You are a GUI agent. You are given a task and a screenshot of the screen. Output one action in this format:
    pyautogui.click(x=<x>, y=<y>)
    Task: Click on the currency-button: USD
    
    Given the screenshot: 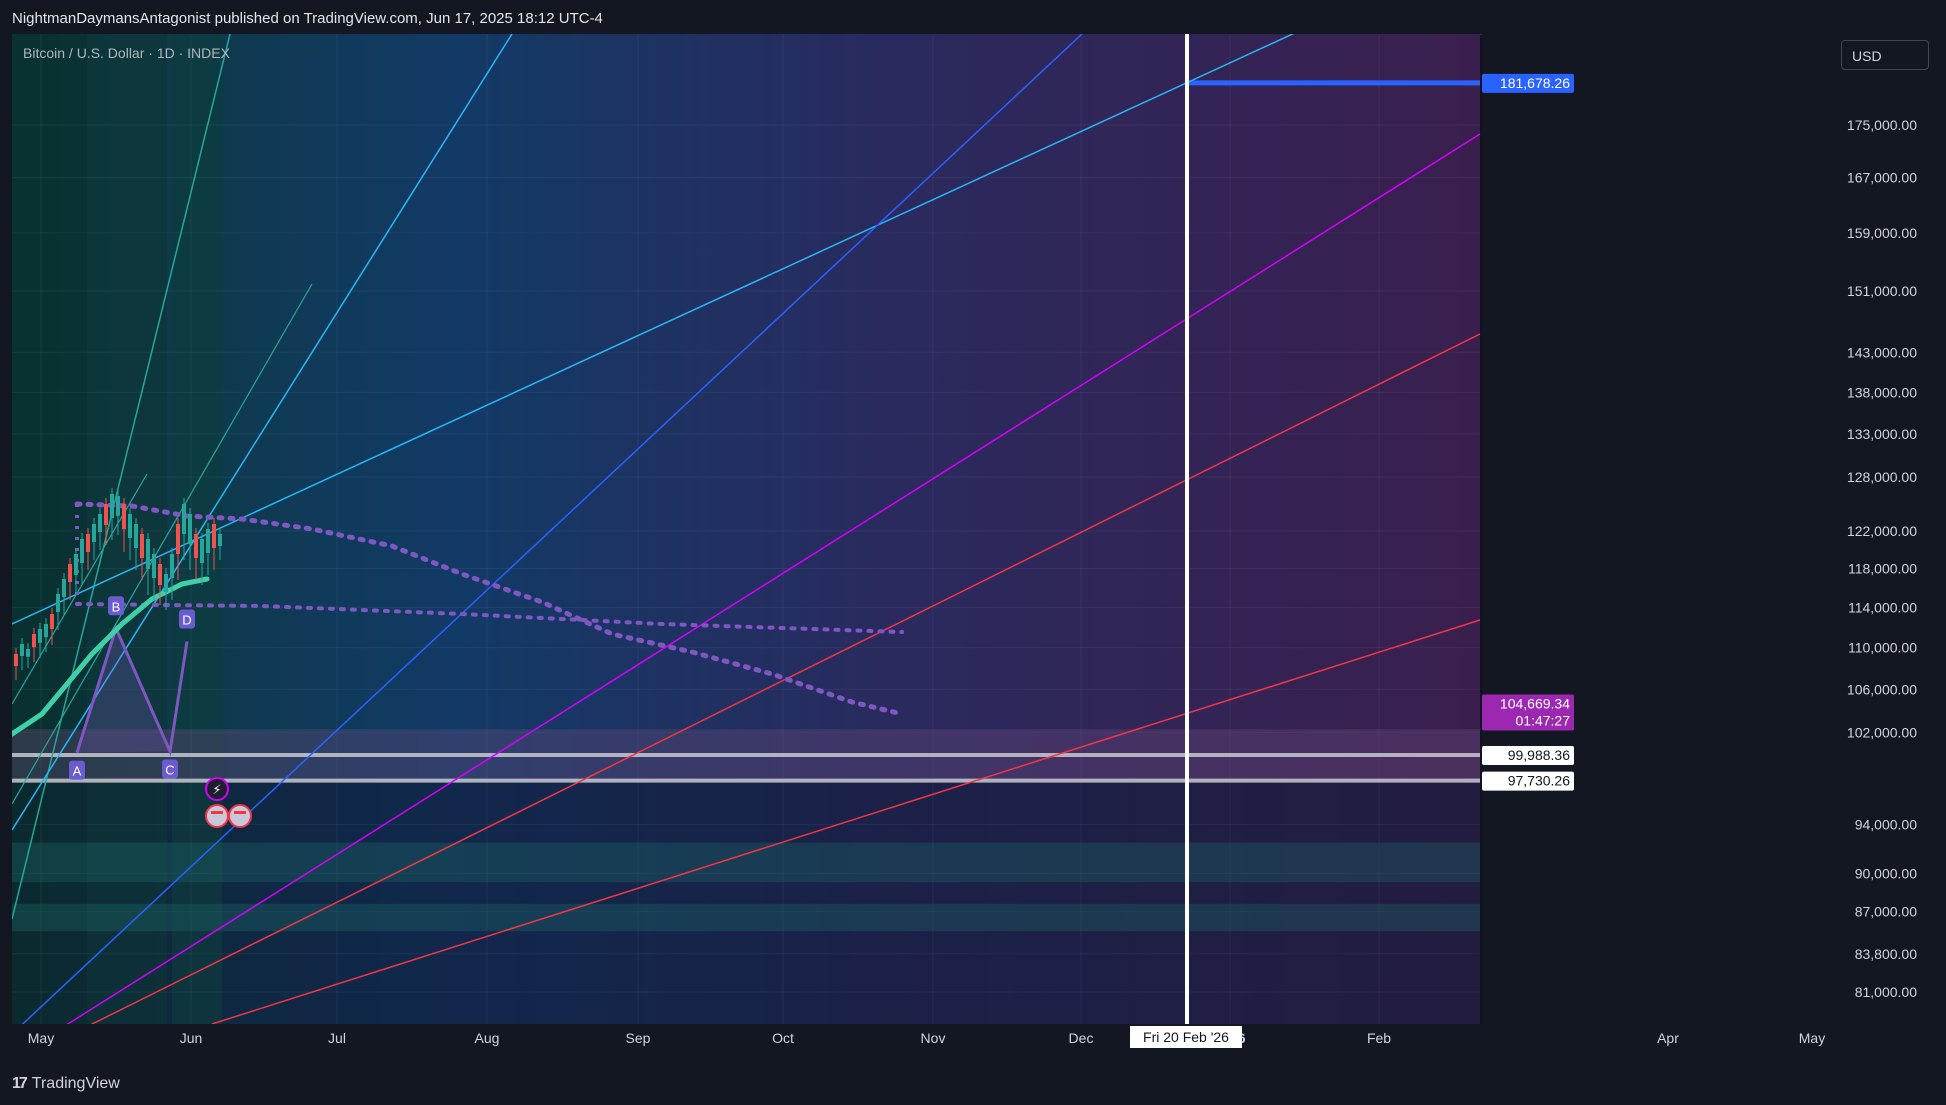 What is the action you would take?
    pyautogui.click(x=1885, y=55)
    